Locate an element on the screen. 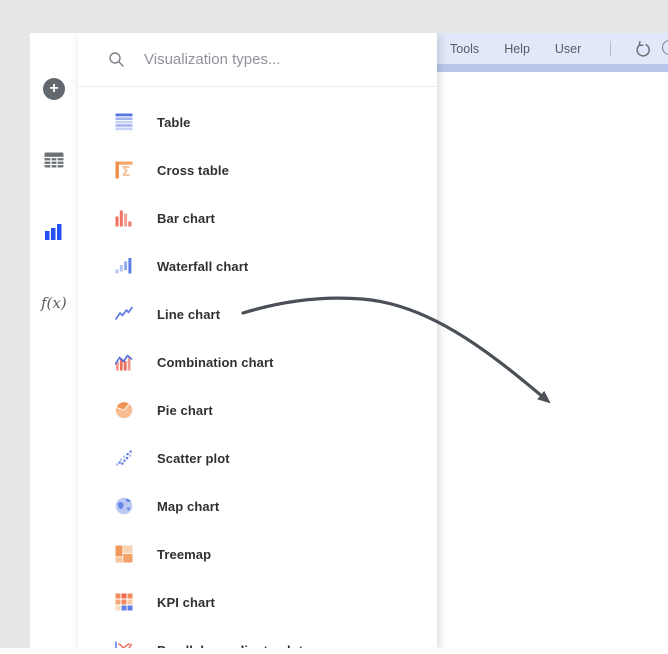  page-margin-left is located at coordinates (15, 340).